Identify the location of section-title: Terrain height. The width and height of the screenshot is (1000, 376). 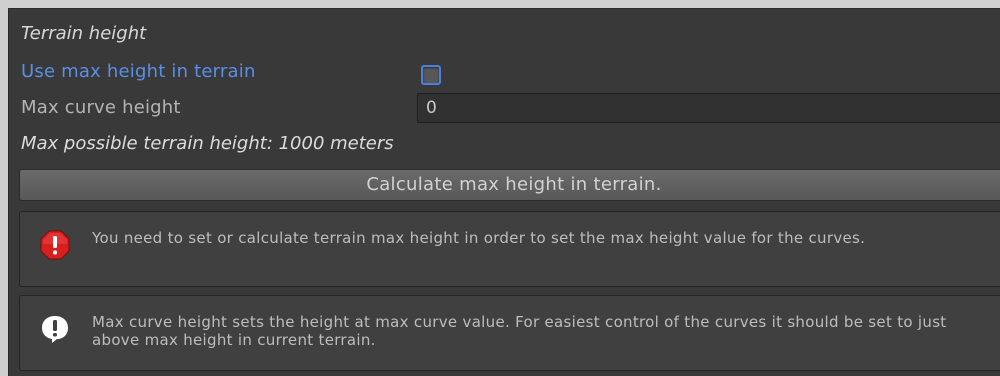
(84, 33).